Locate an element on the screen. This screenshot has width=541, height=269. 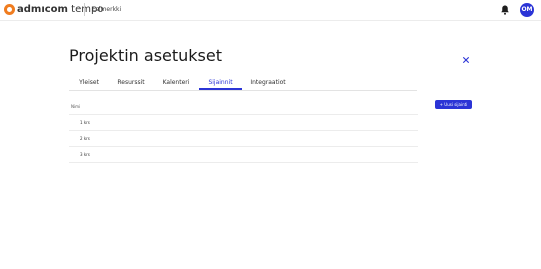
table-row: 2 krs is located at coordinates (243, 139).